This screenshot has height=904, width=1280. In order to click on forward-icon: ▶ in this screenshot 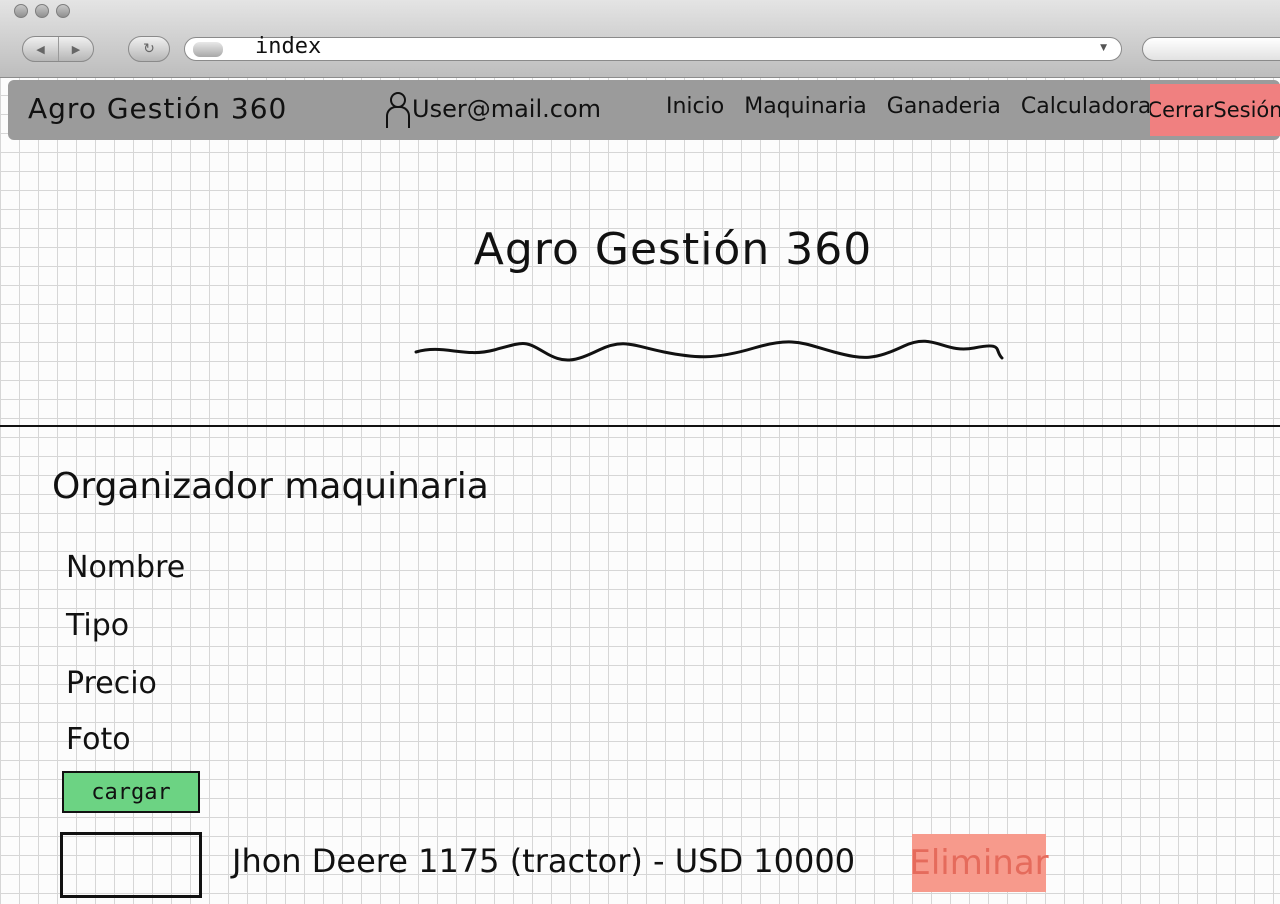, I will do `click(75, 49)`.